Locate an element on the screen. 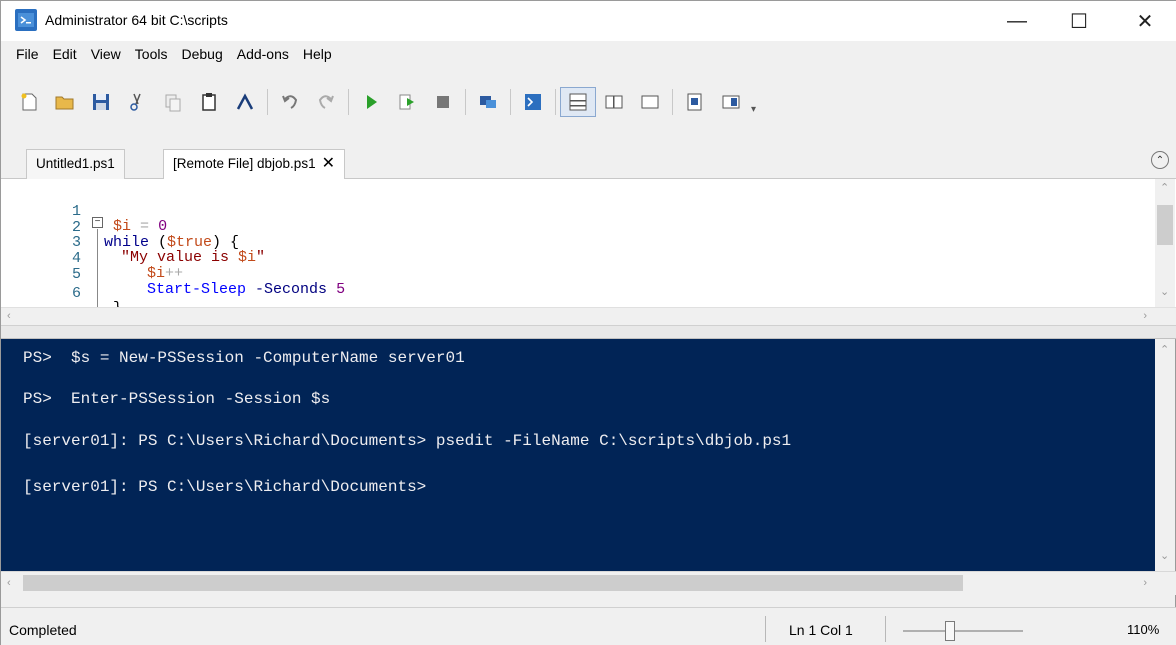 This screenshot has width=1176, height=645. redo-icon is located at coordinates (326, 102).